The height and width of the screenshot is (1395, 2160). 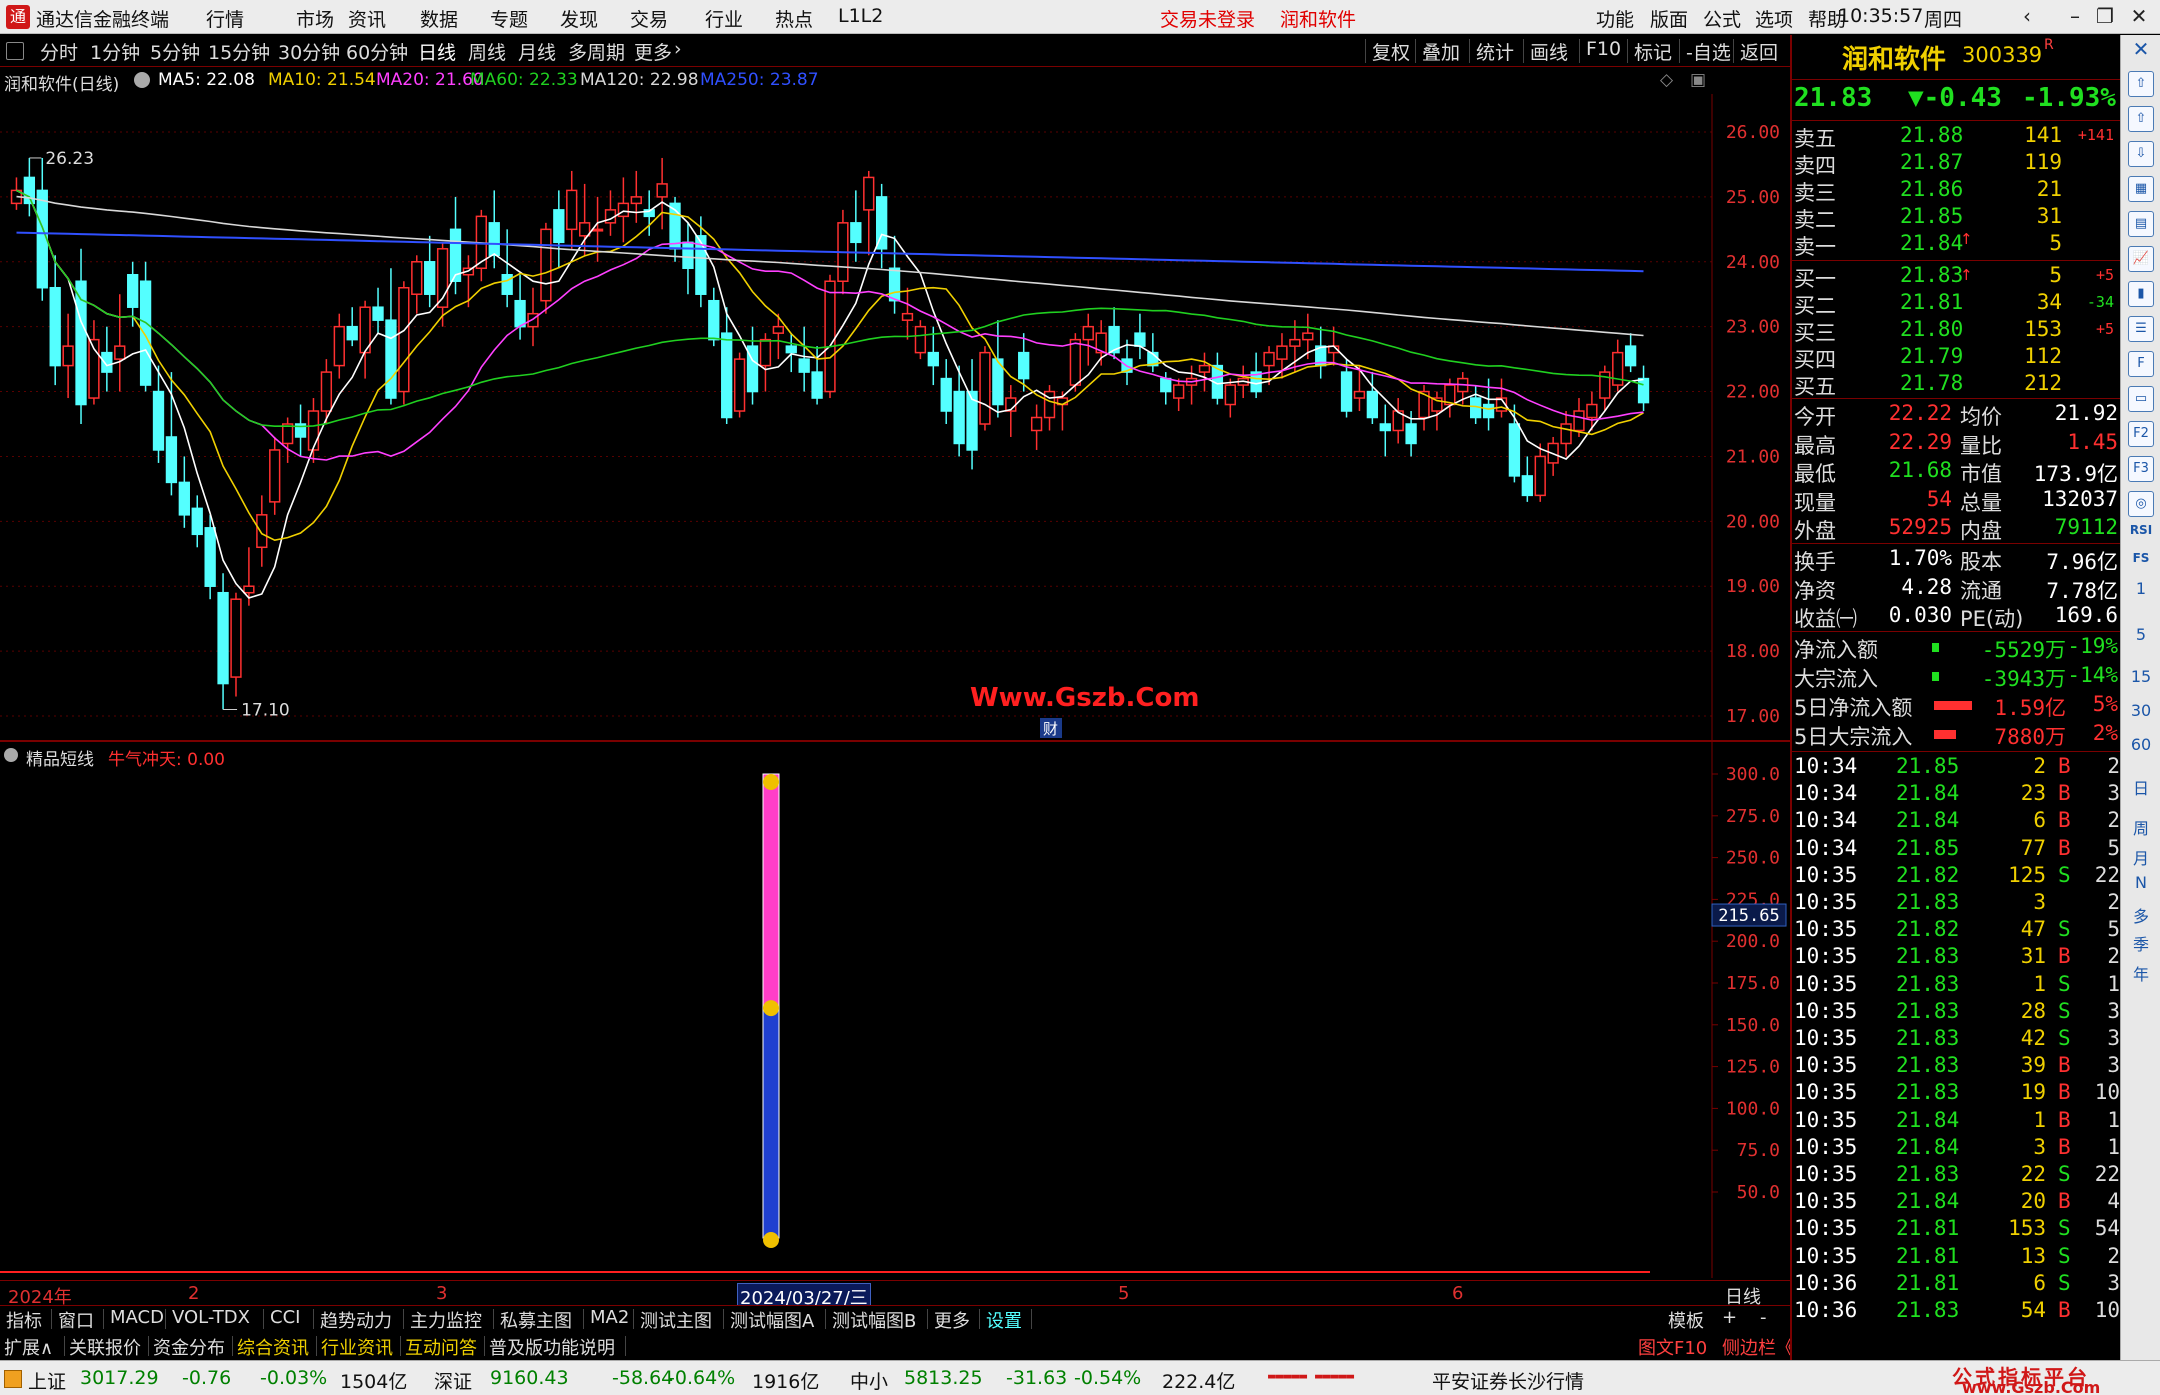 What do you see at coordinates (1666, 80) in the screenshot?
I see `diamond-icon: ◇` at bounding box center [1666, 80].